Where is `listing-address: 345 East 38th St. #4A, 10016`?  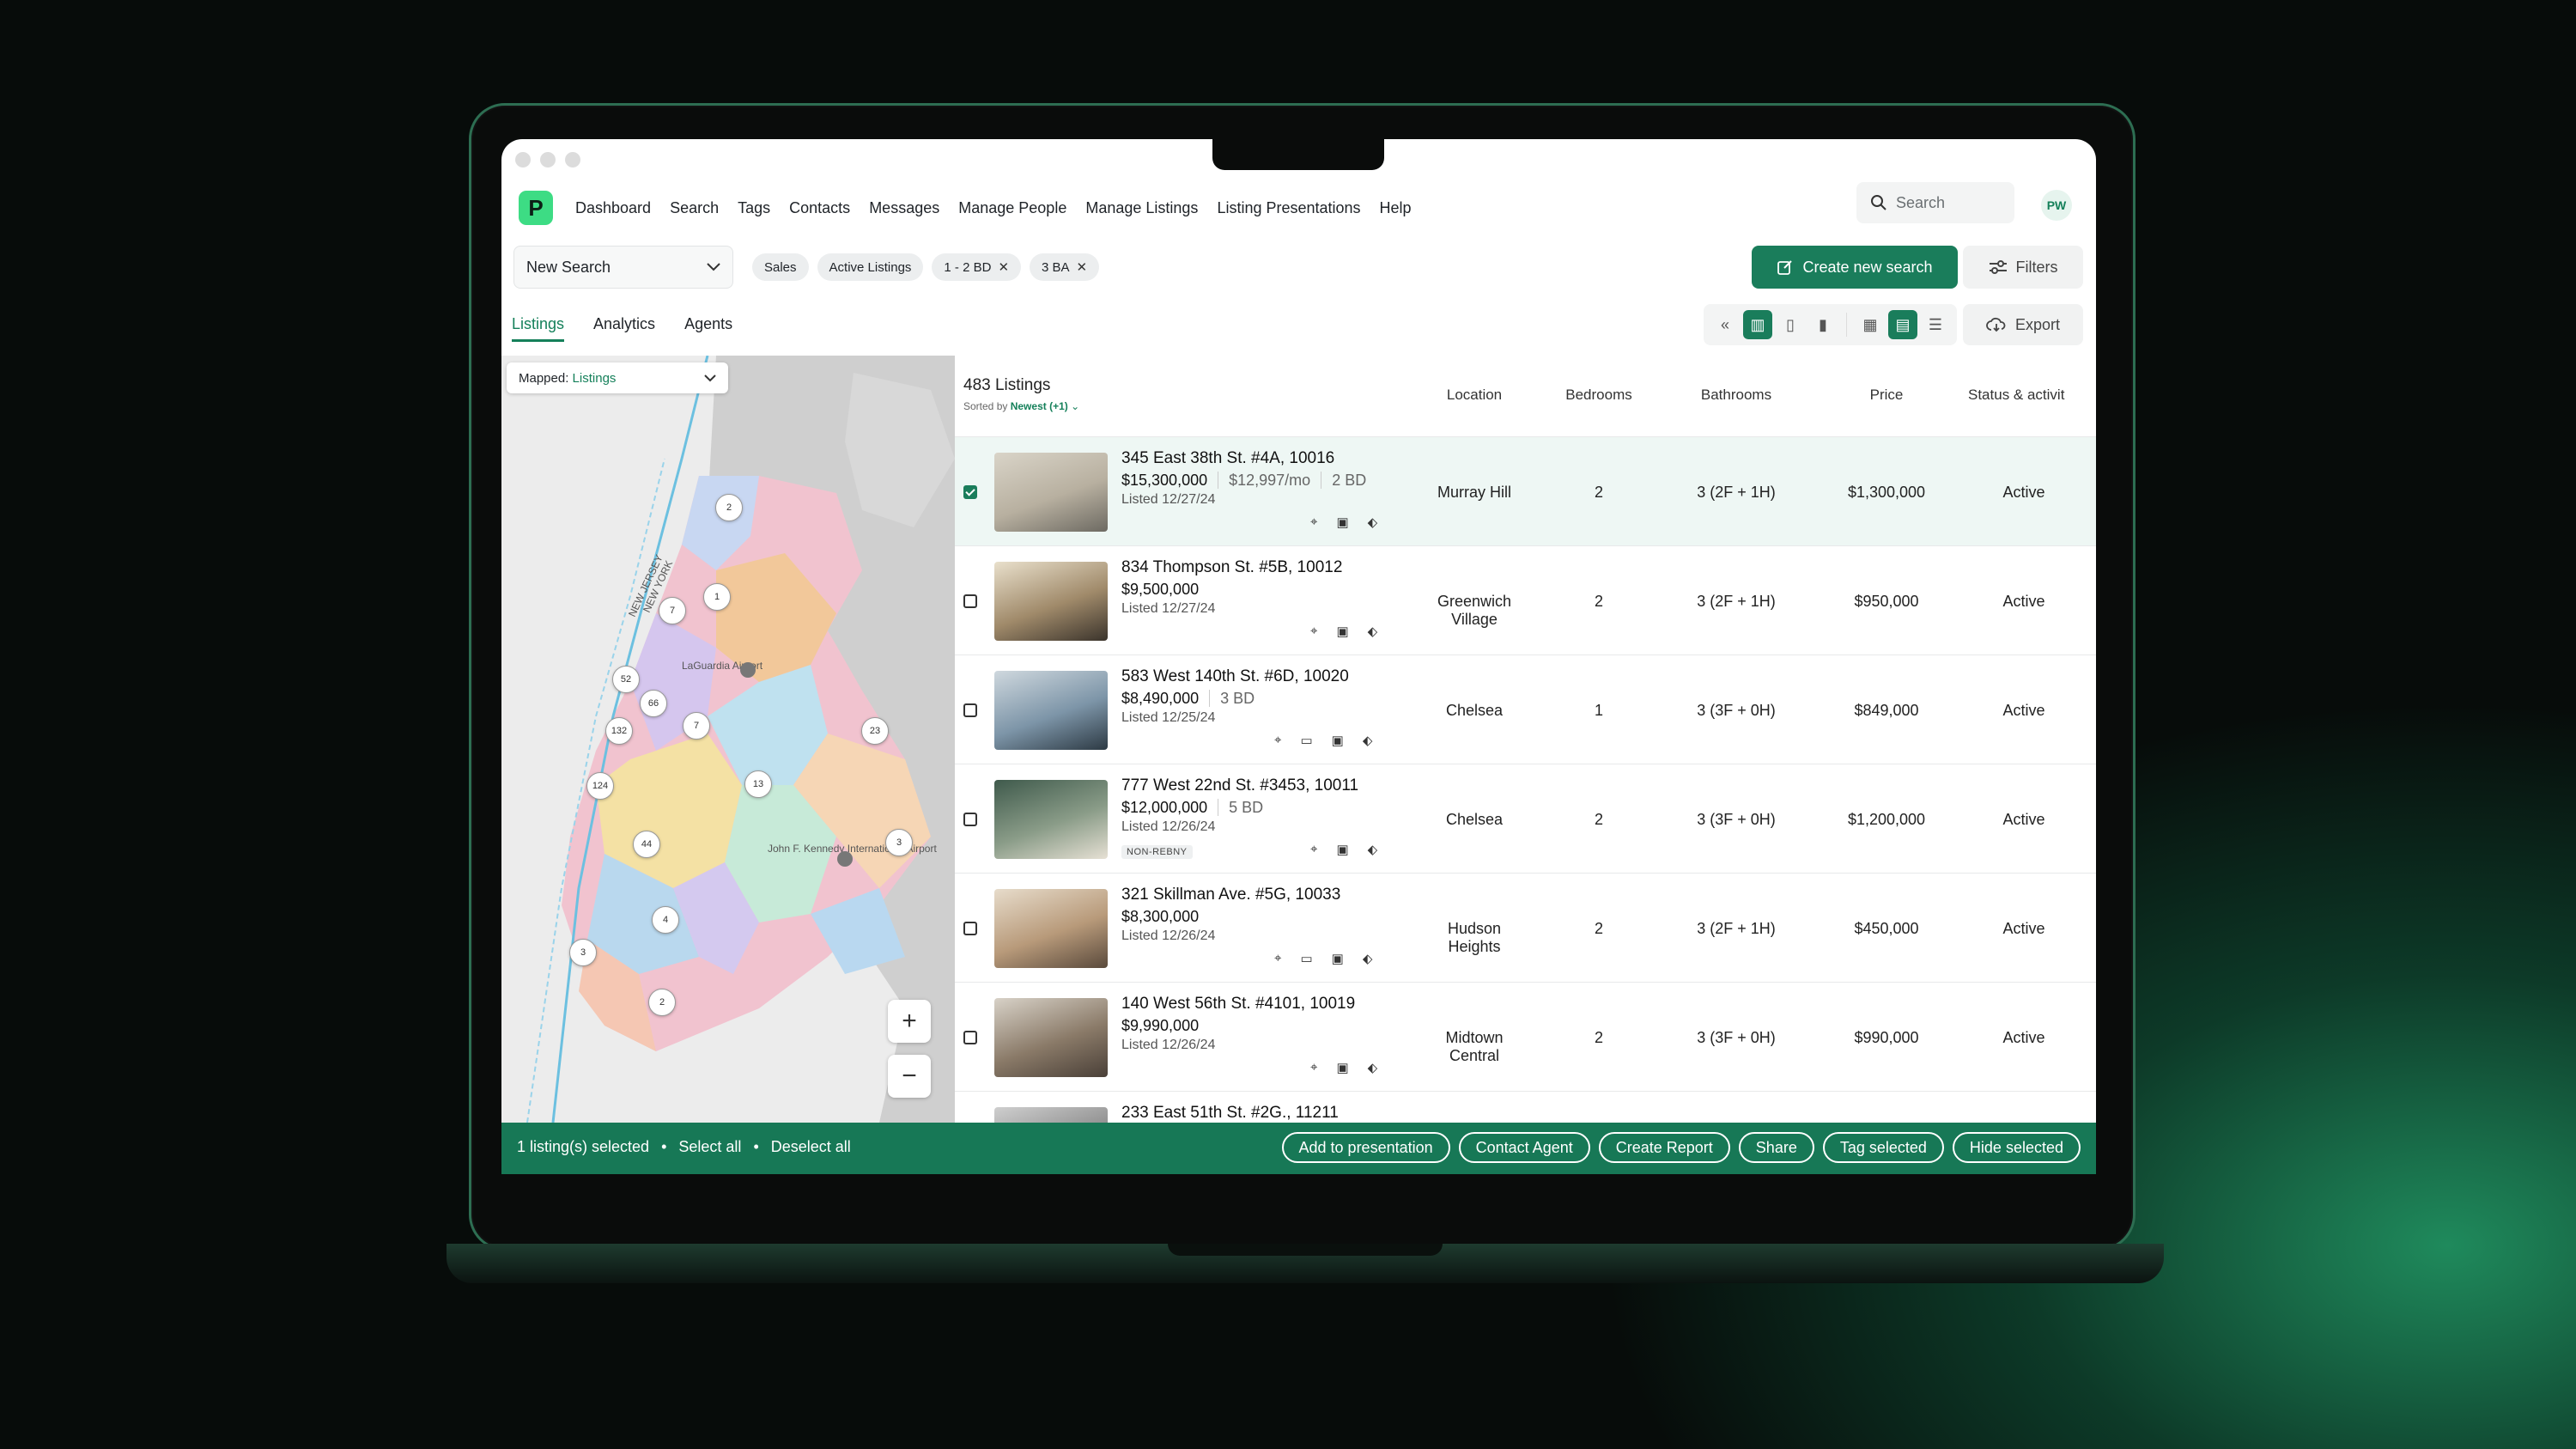
listing-address: 345 East 38th St. #4A, 10016 is located at coordinates (1228, 458).